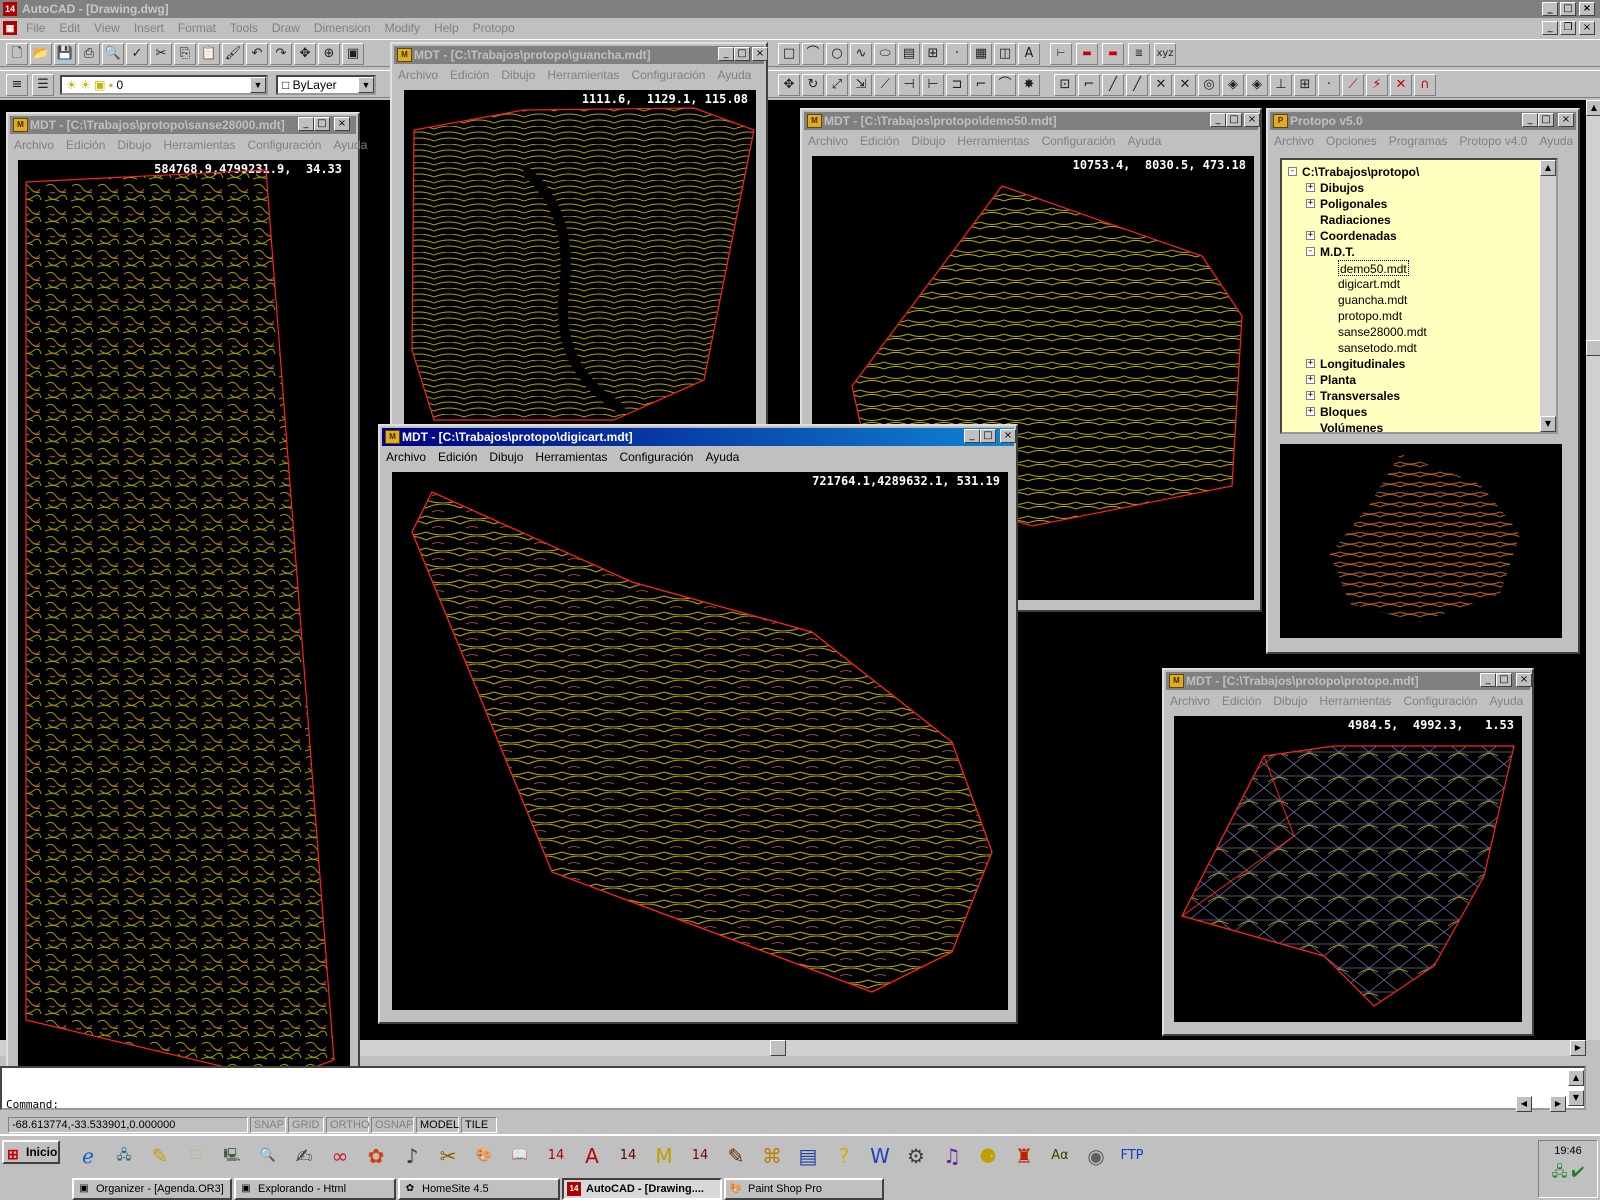 Image resolution: width=1600 pixels, height=1200 pixels. Describe the element at coordinates (1530, 120) in the screenshot. I see `minimize-button: _` at that location.